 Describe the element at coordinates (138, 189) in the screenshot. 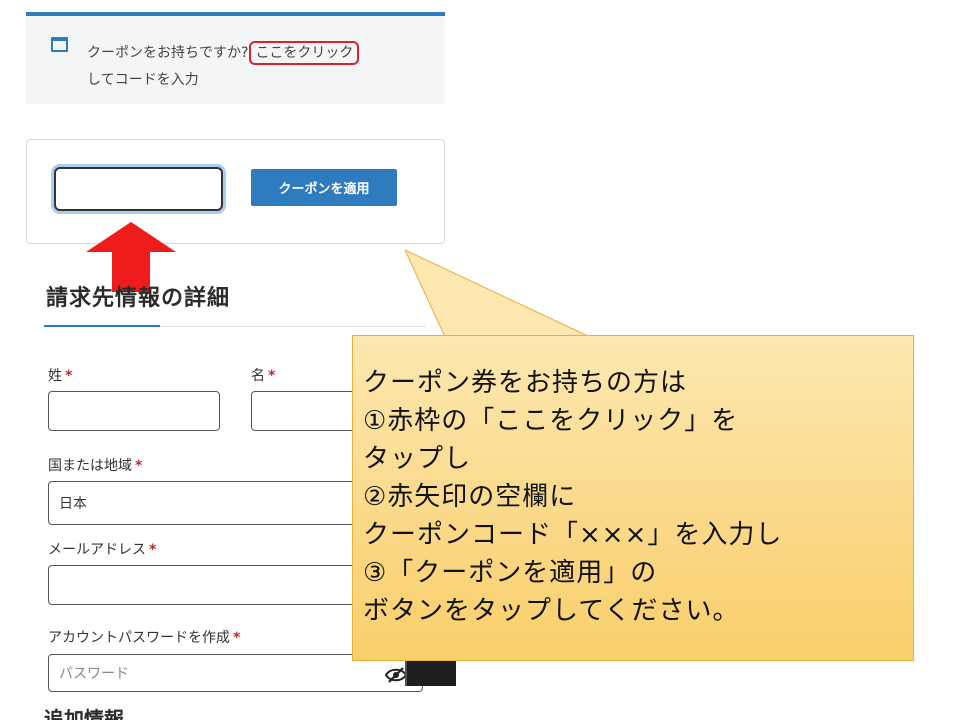

I see `coupon-code-input` at that location.